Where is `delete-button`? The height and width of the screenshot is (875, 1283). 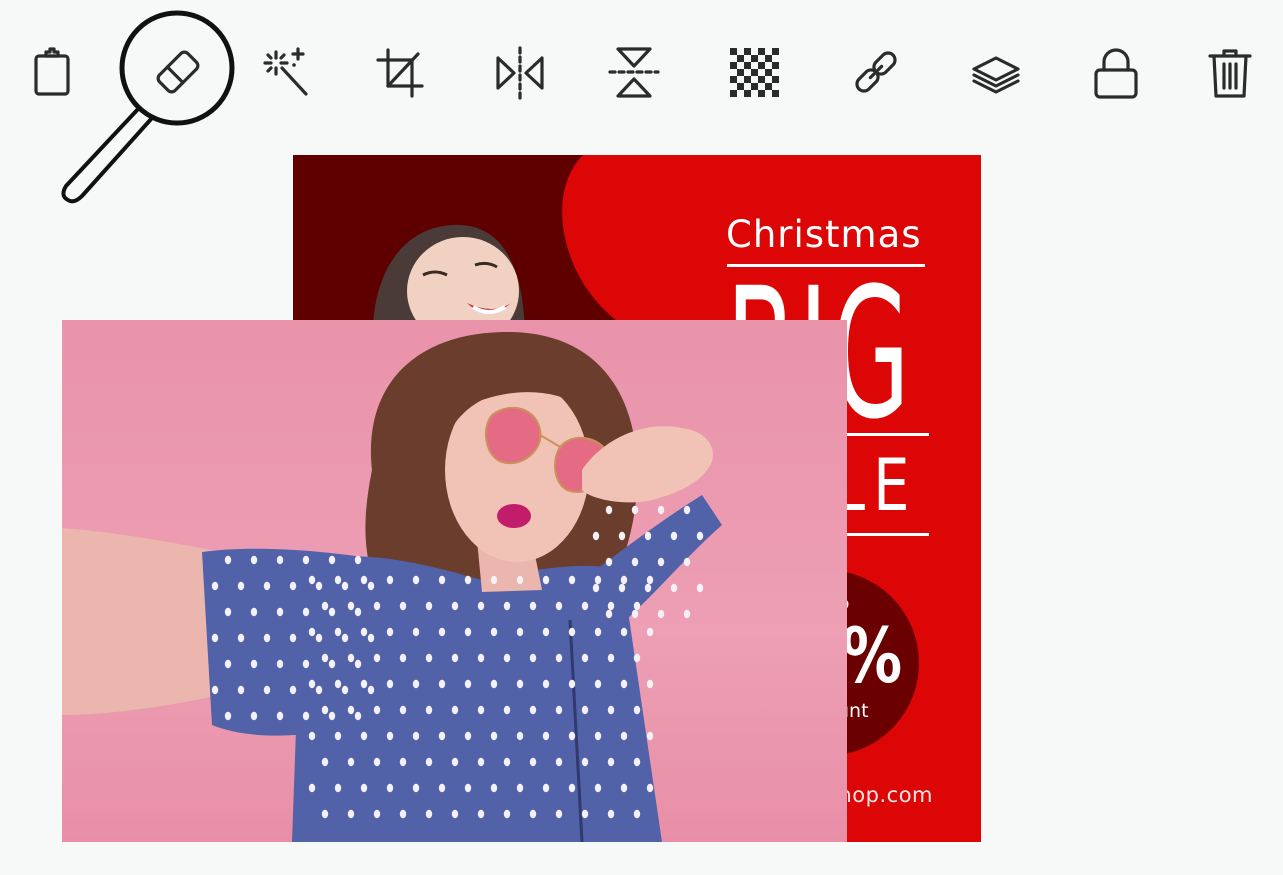 delete-button is located at coordinates (1230, 72).